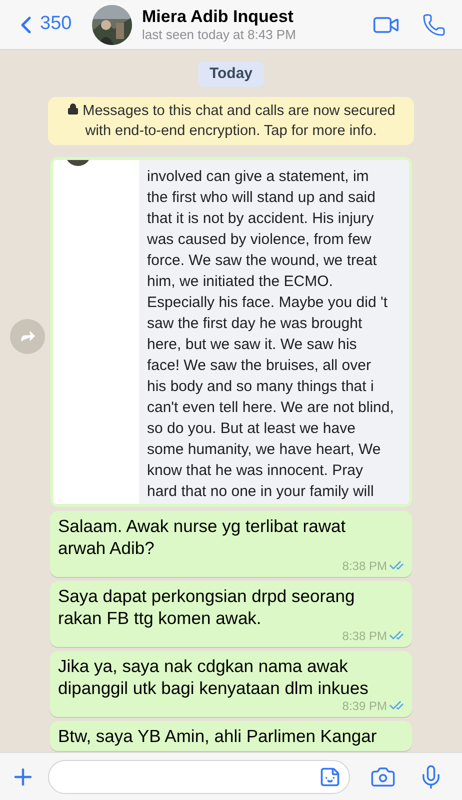 Image resolution: width=462 pixels, height=800 pixels. I want to click on message-text: Saya dapat perkongsian drpd seorang rakan FB ttg komen awak., so click(207, 606).